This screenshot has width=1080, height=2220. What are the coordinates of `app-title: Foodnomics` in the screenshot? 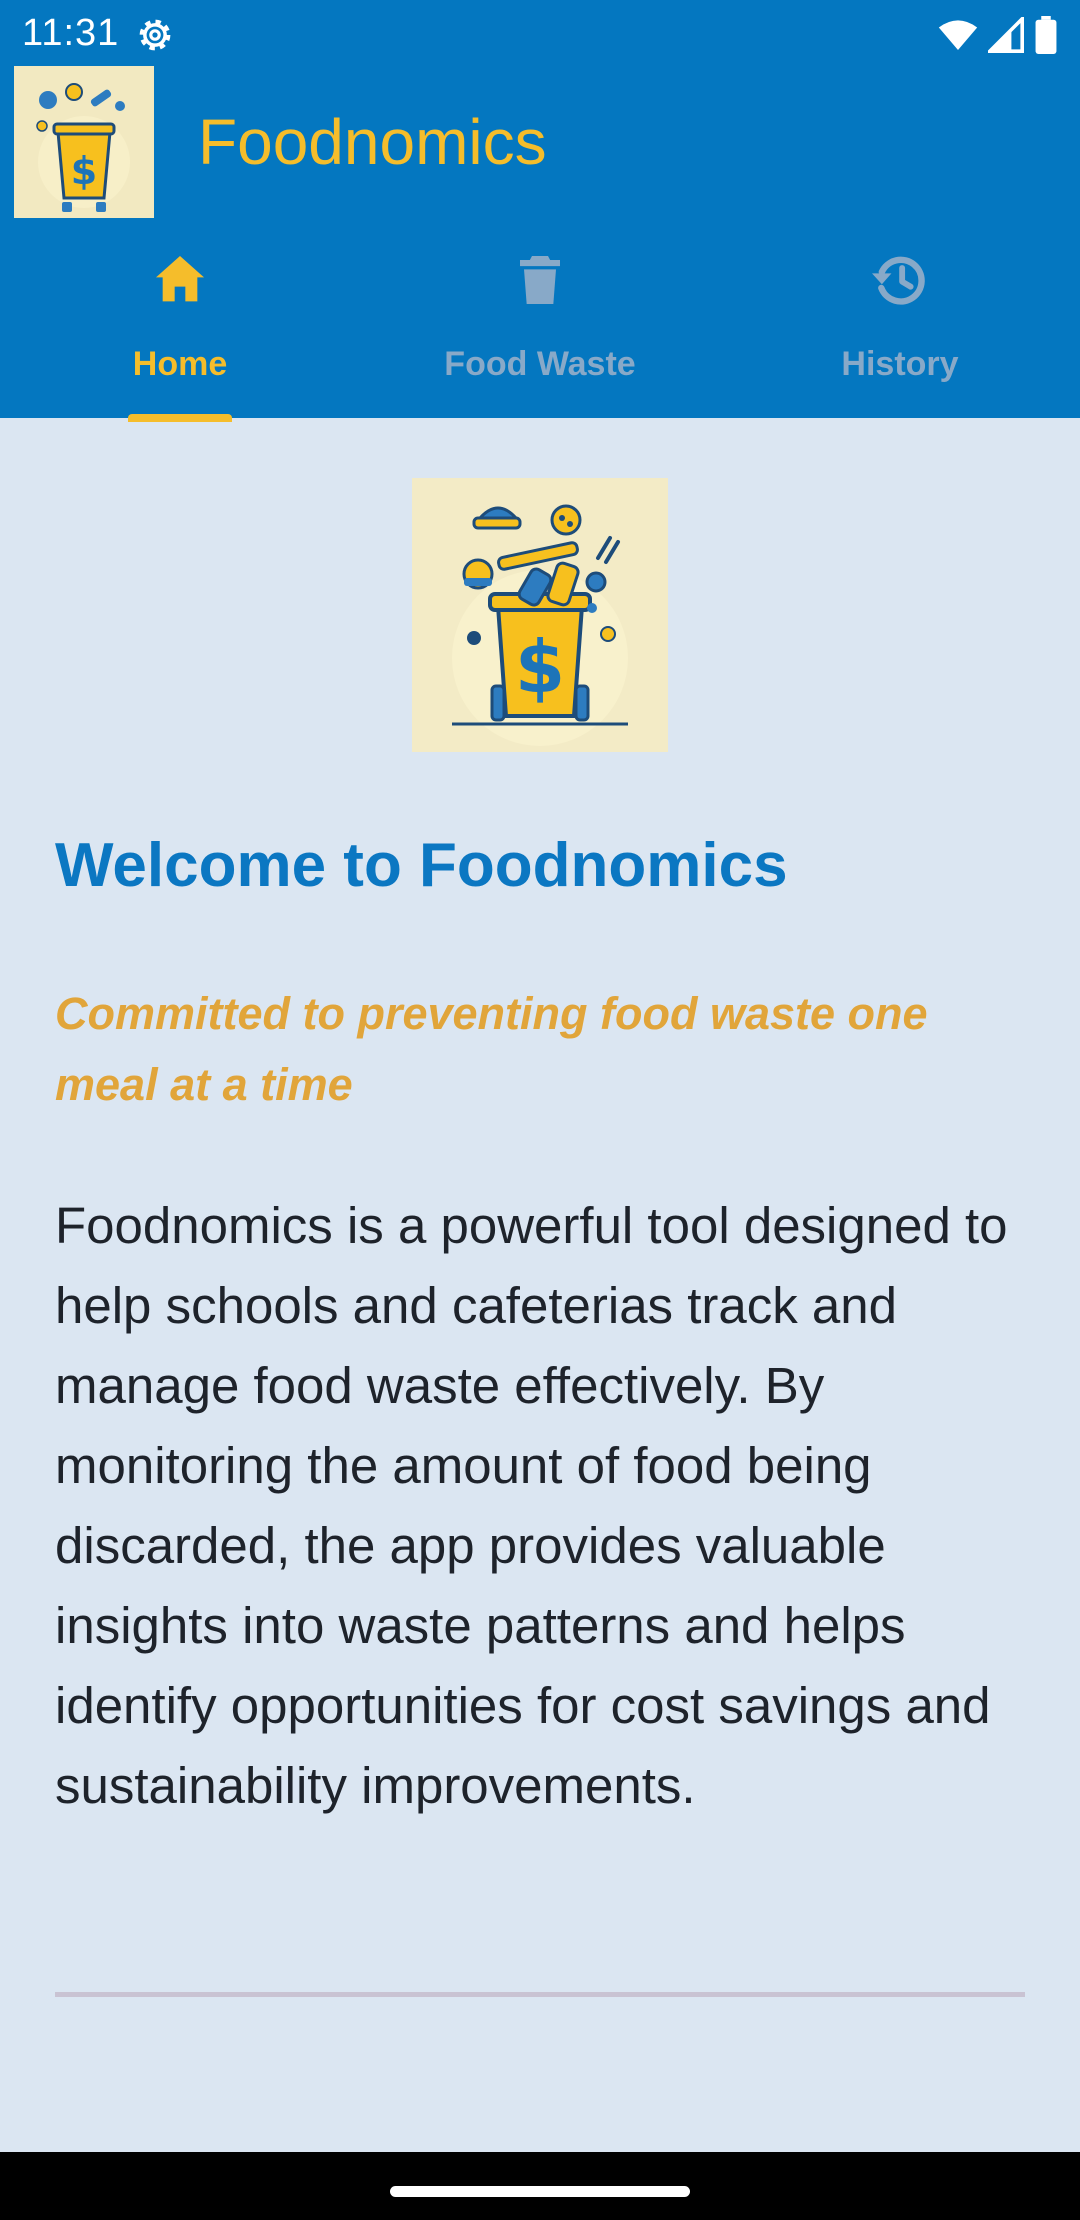 It's located at (372, 142).